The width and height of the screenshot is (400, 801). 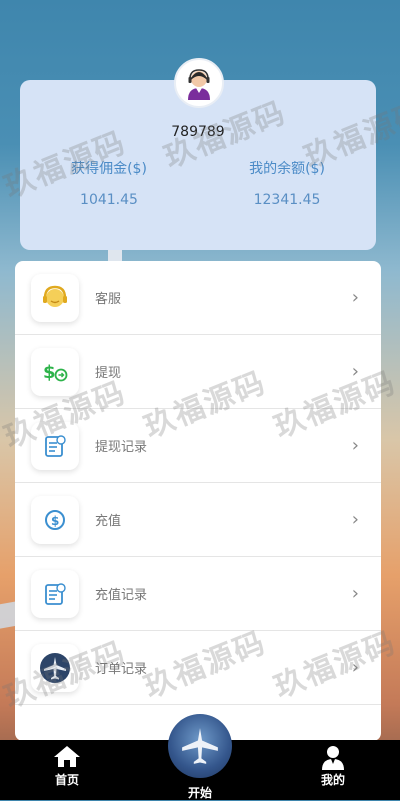 I want to click on start-label: 开始, so click(x=199, y=793).